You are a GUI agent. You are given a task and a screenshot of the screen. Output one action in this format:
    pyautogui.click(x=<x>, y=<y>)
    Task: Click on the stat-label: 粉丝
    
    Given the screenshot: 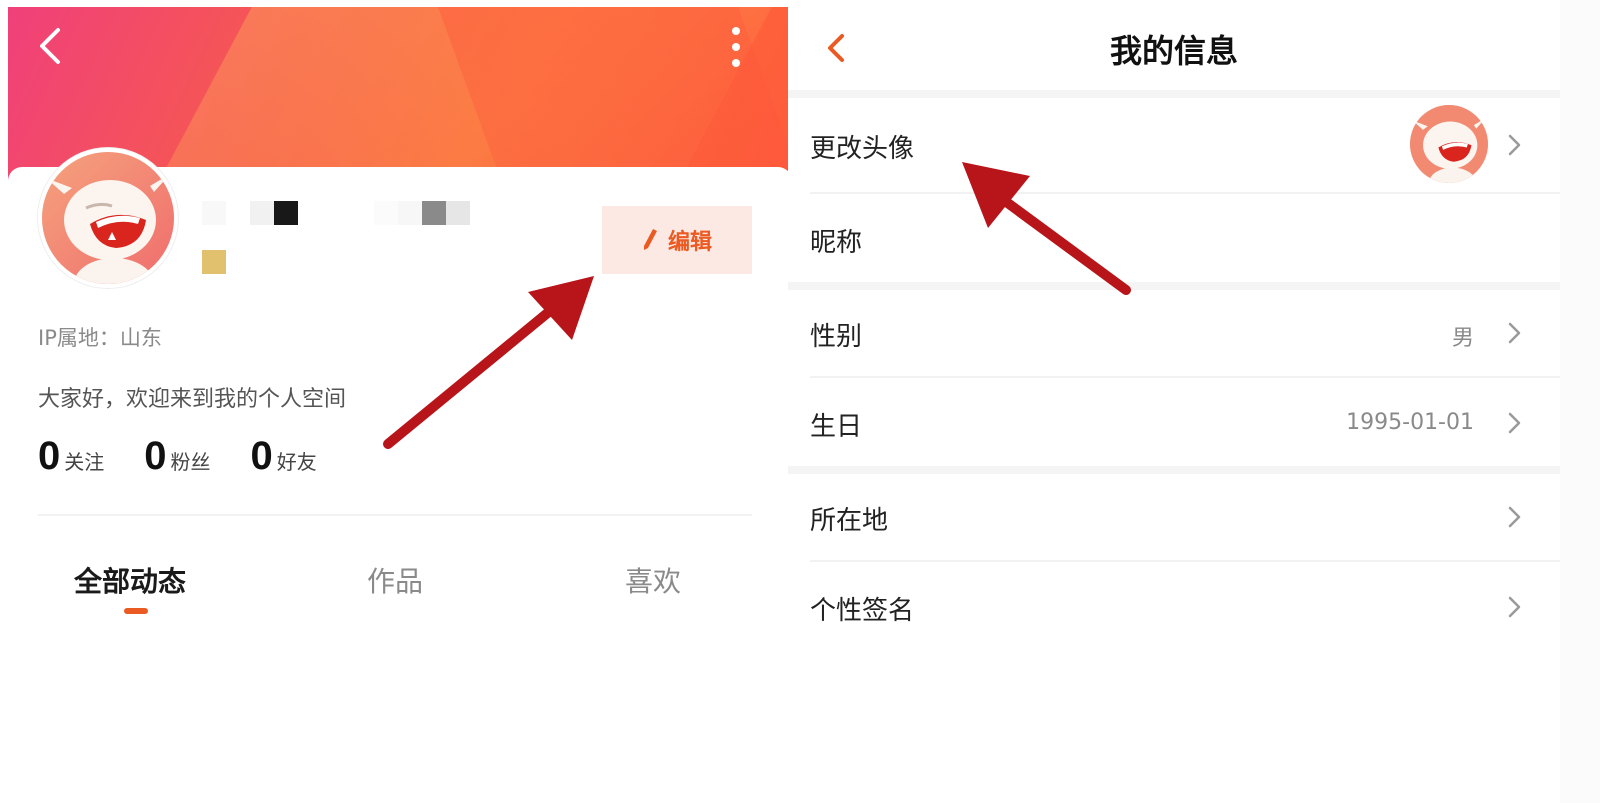 What is the action you would take?
    pyautogui.click(x=190, y=462)
    